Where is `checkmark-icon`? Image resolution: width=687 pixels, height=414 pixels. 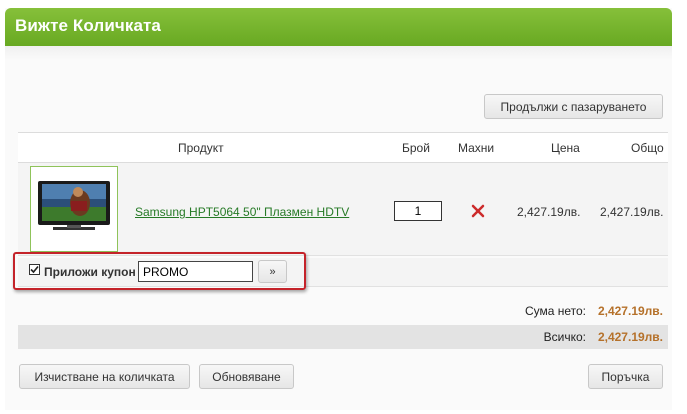 checkmark-icon is located at coordinates (34, 269).